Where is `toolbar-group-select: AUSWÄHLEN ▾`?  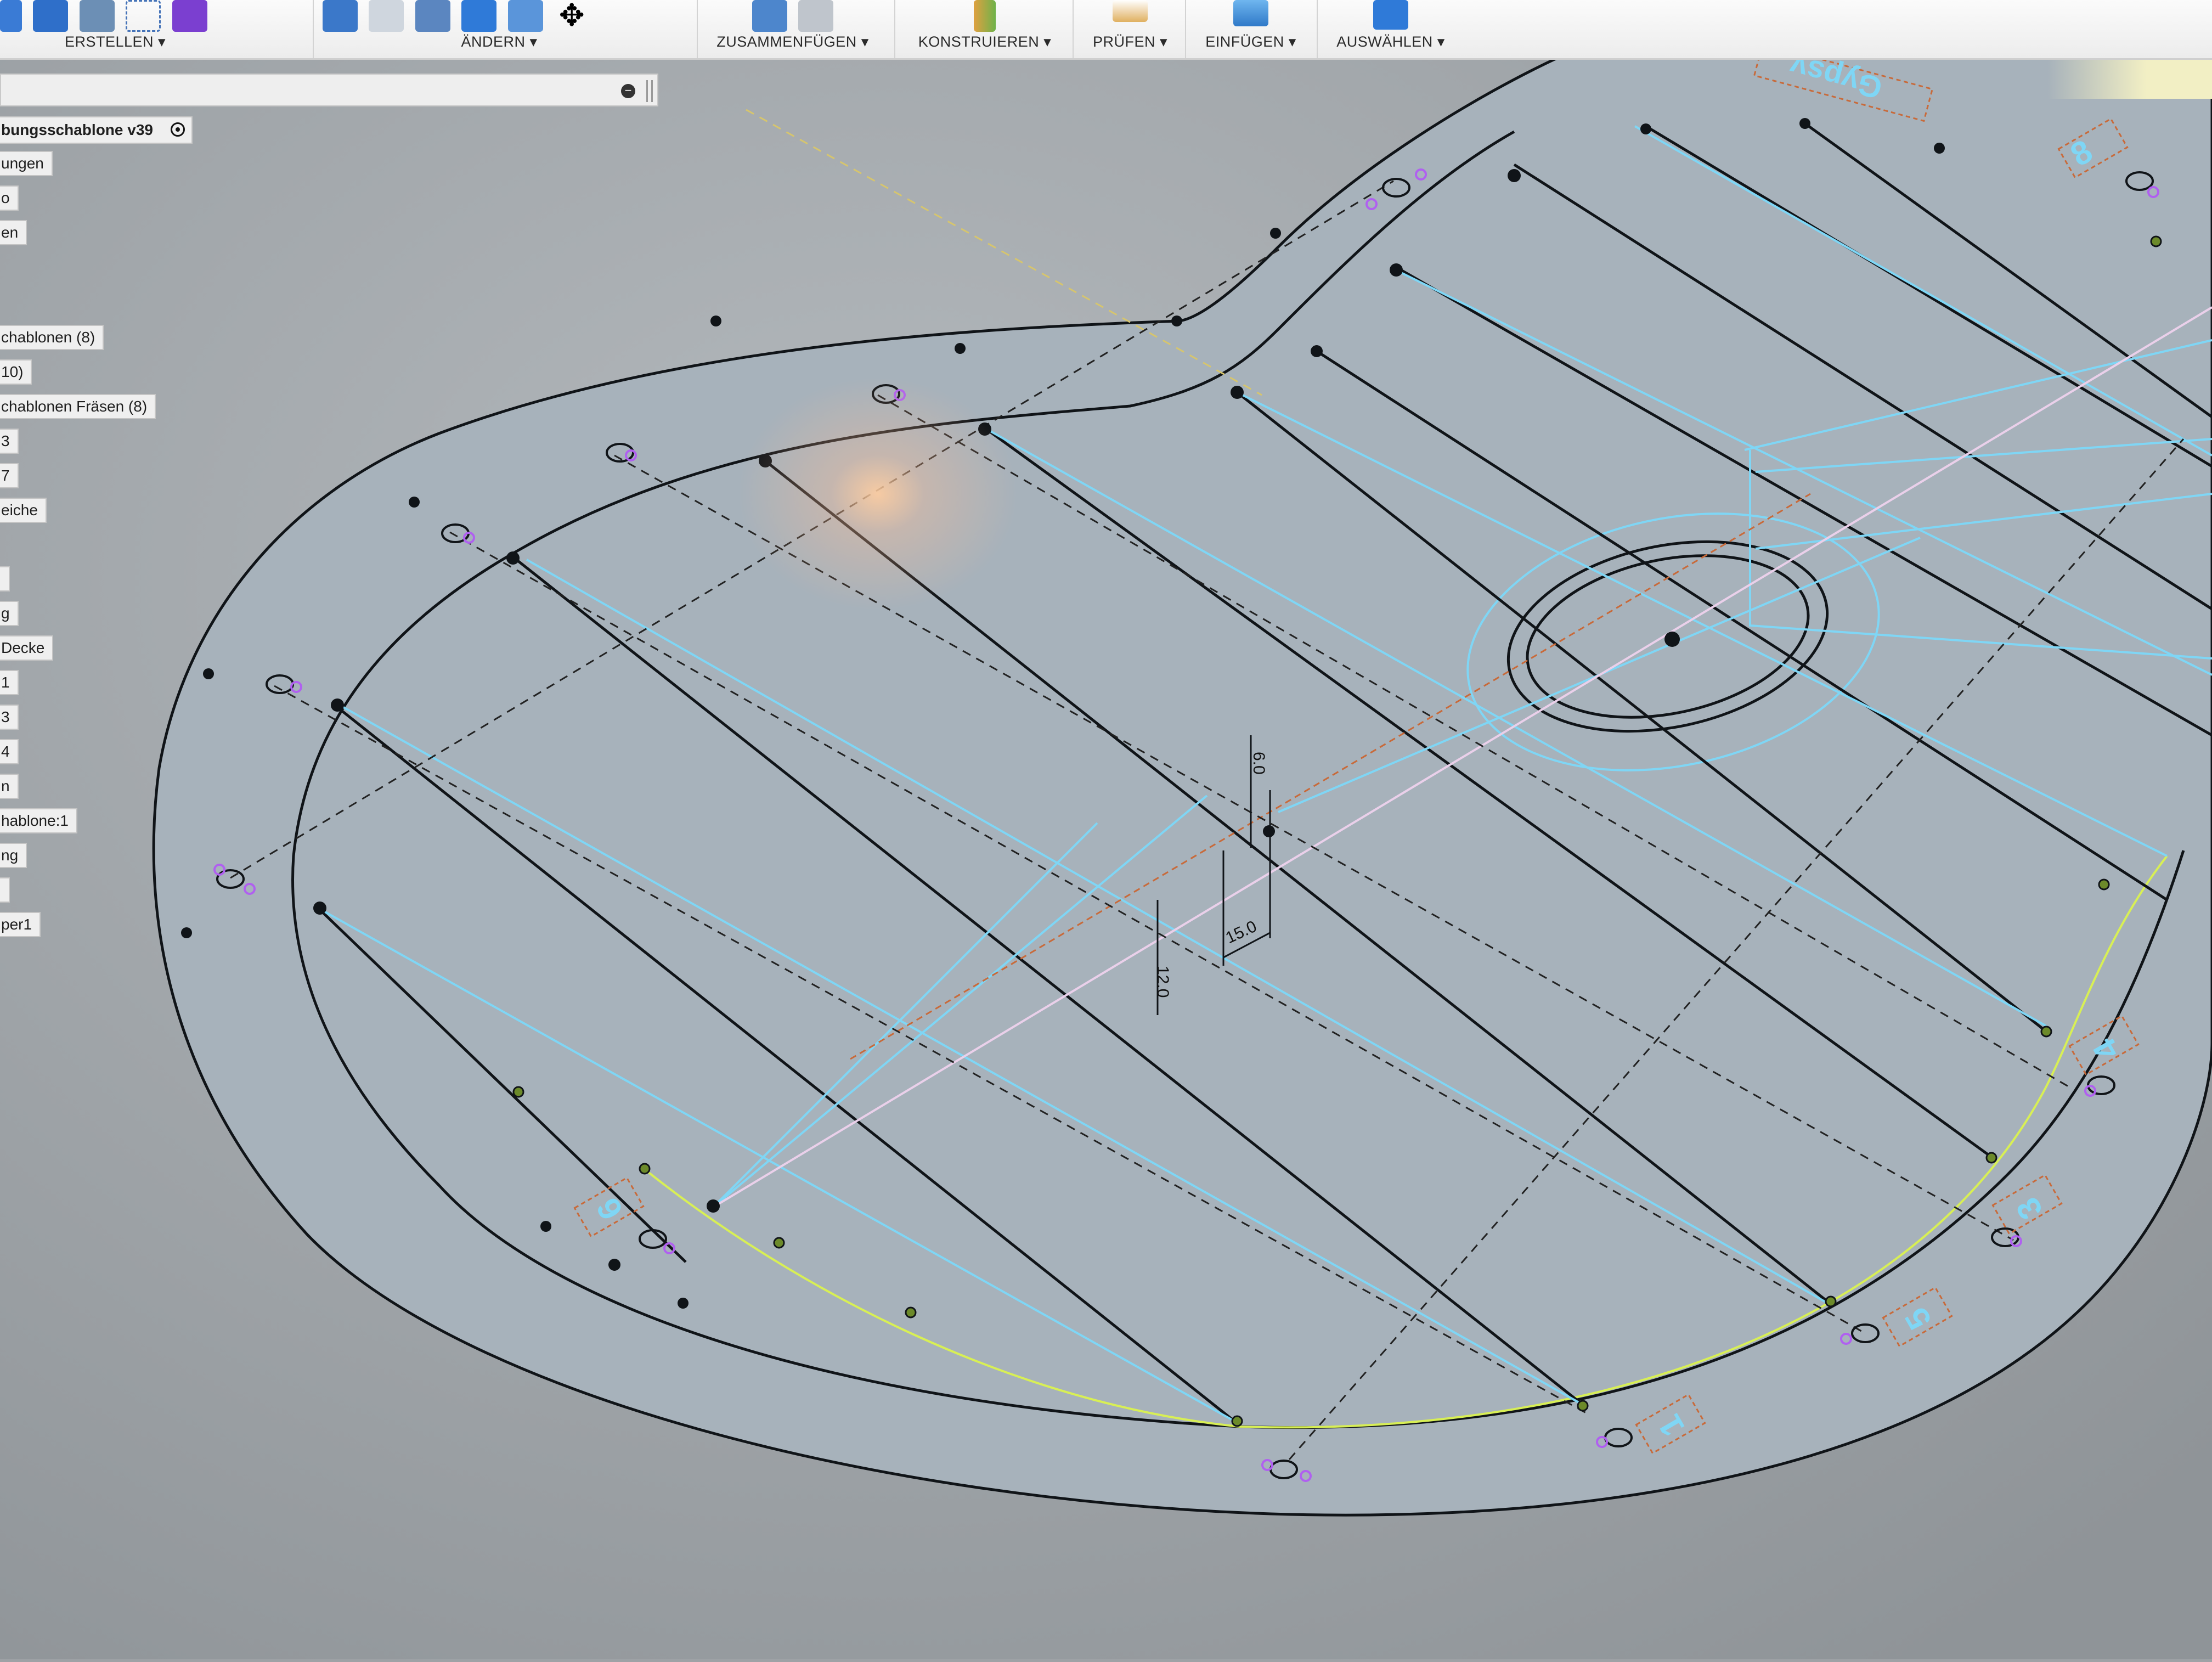
toolbar-group-select: AUSWÄHLEN ▾ is located at coordinates (1390, 29).